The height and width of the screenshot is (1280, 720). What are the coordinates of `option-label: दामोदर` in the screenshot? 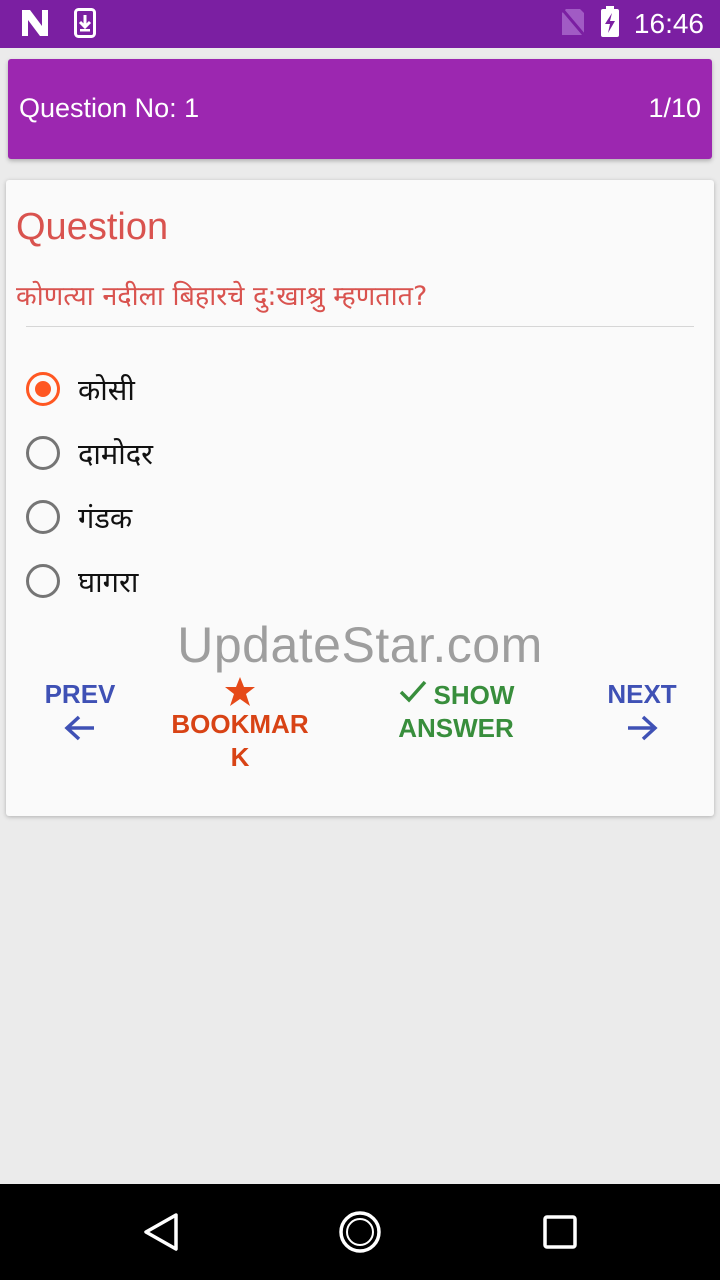 It's located at (116, 453).